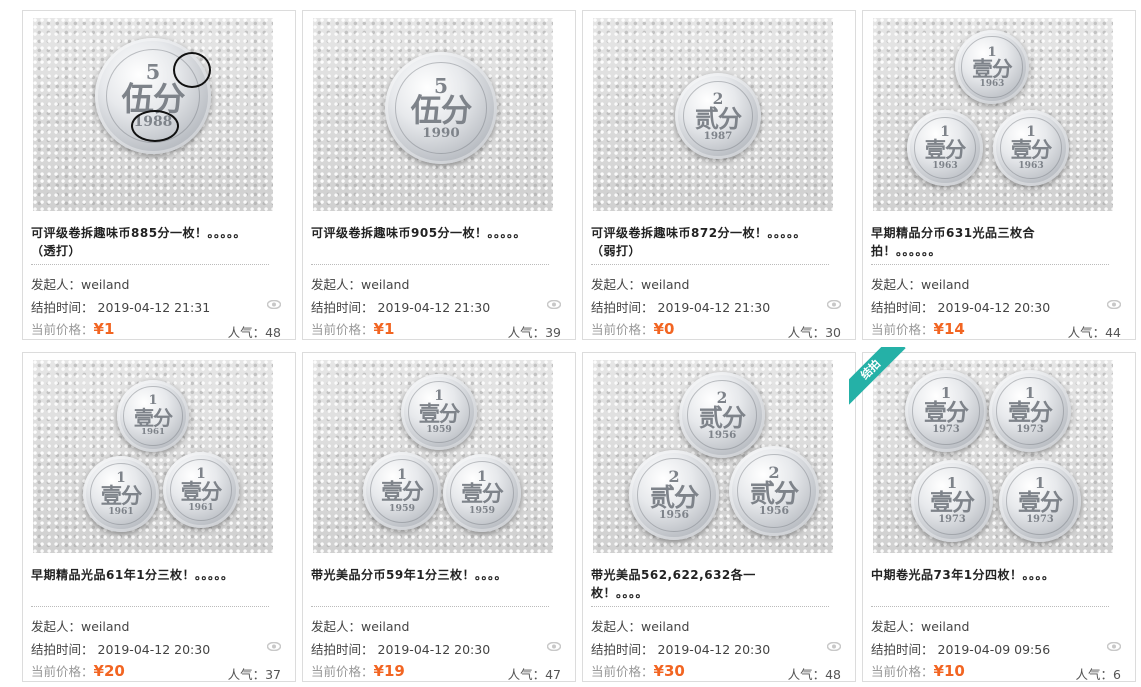 This screenshot has height=687, width=1141. I want to click on coin-photo: 5 伍分 1990, so click(433, 119).